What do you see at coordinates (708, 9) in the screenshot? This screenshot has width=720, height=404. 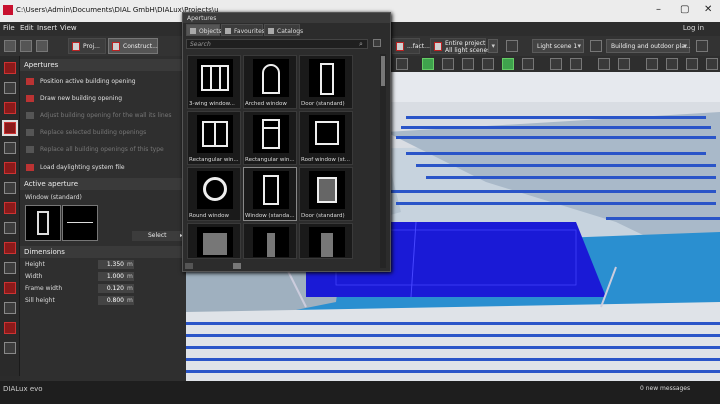 I see `close-icon: ✕` at bounding box center [708, 9].